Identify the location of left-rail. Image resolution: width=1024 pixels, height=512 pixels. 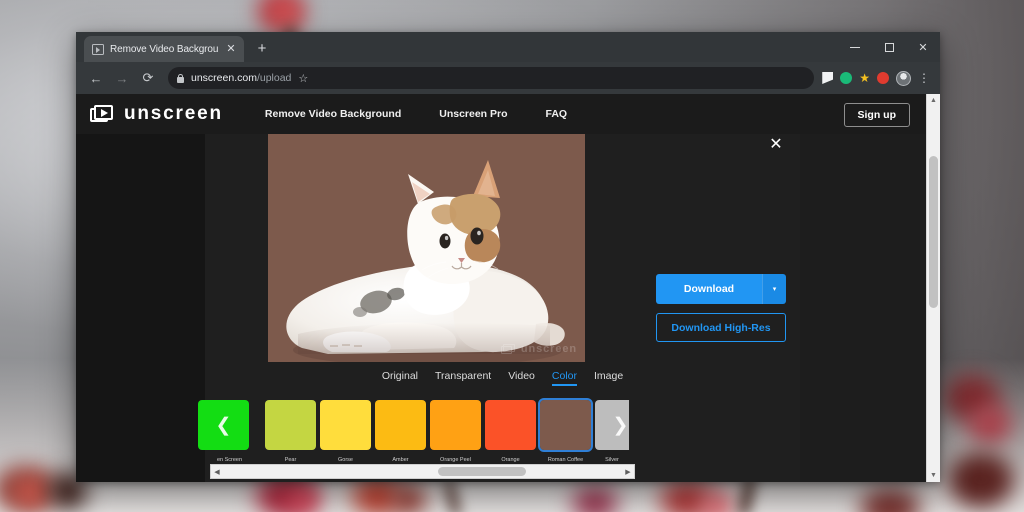
(140, 308).